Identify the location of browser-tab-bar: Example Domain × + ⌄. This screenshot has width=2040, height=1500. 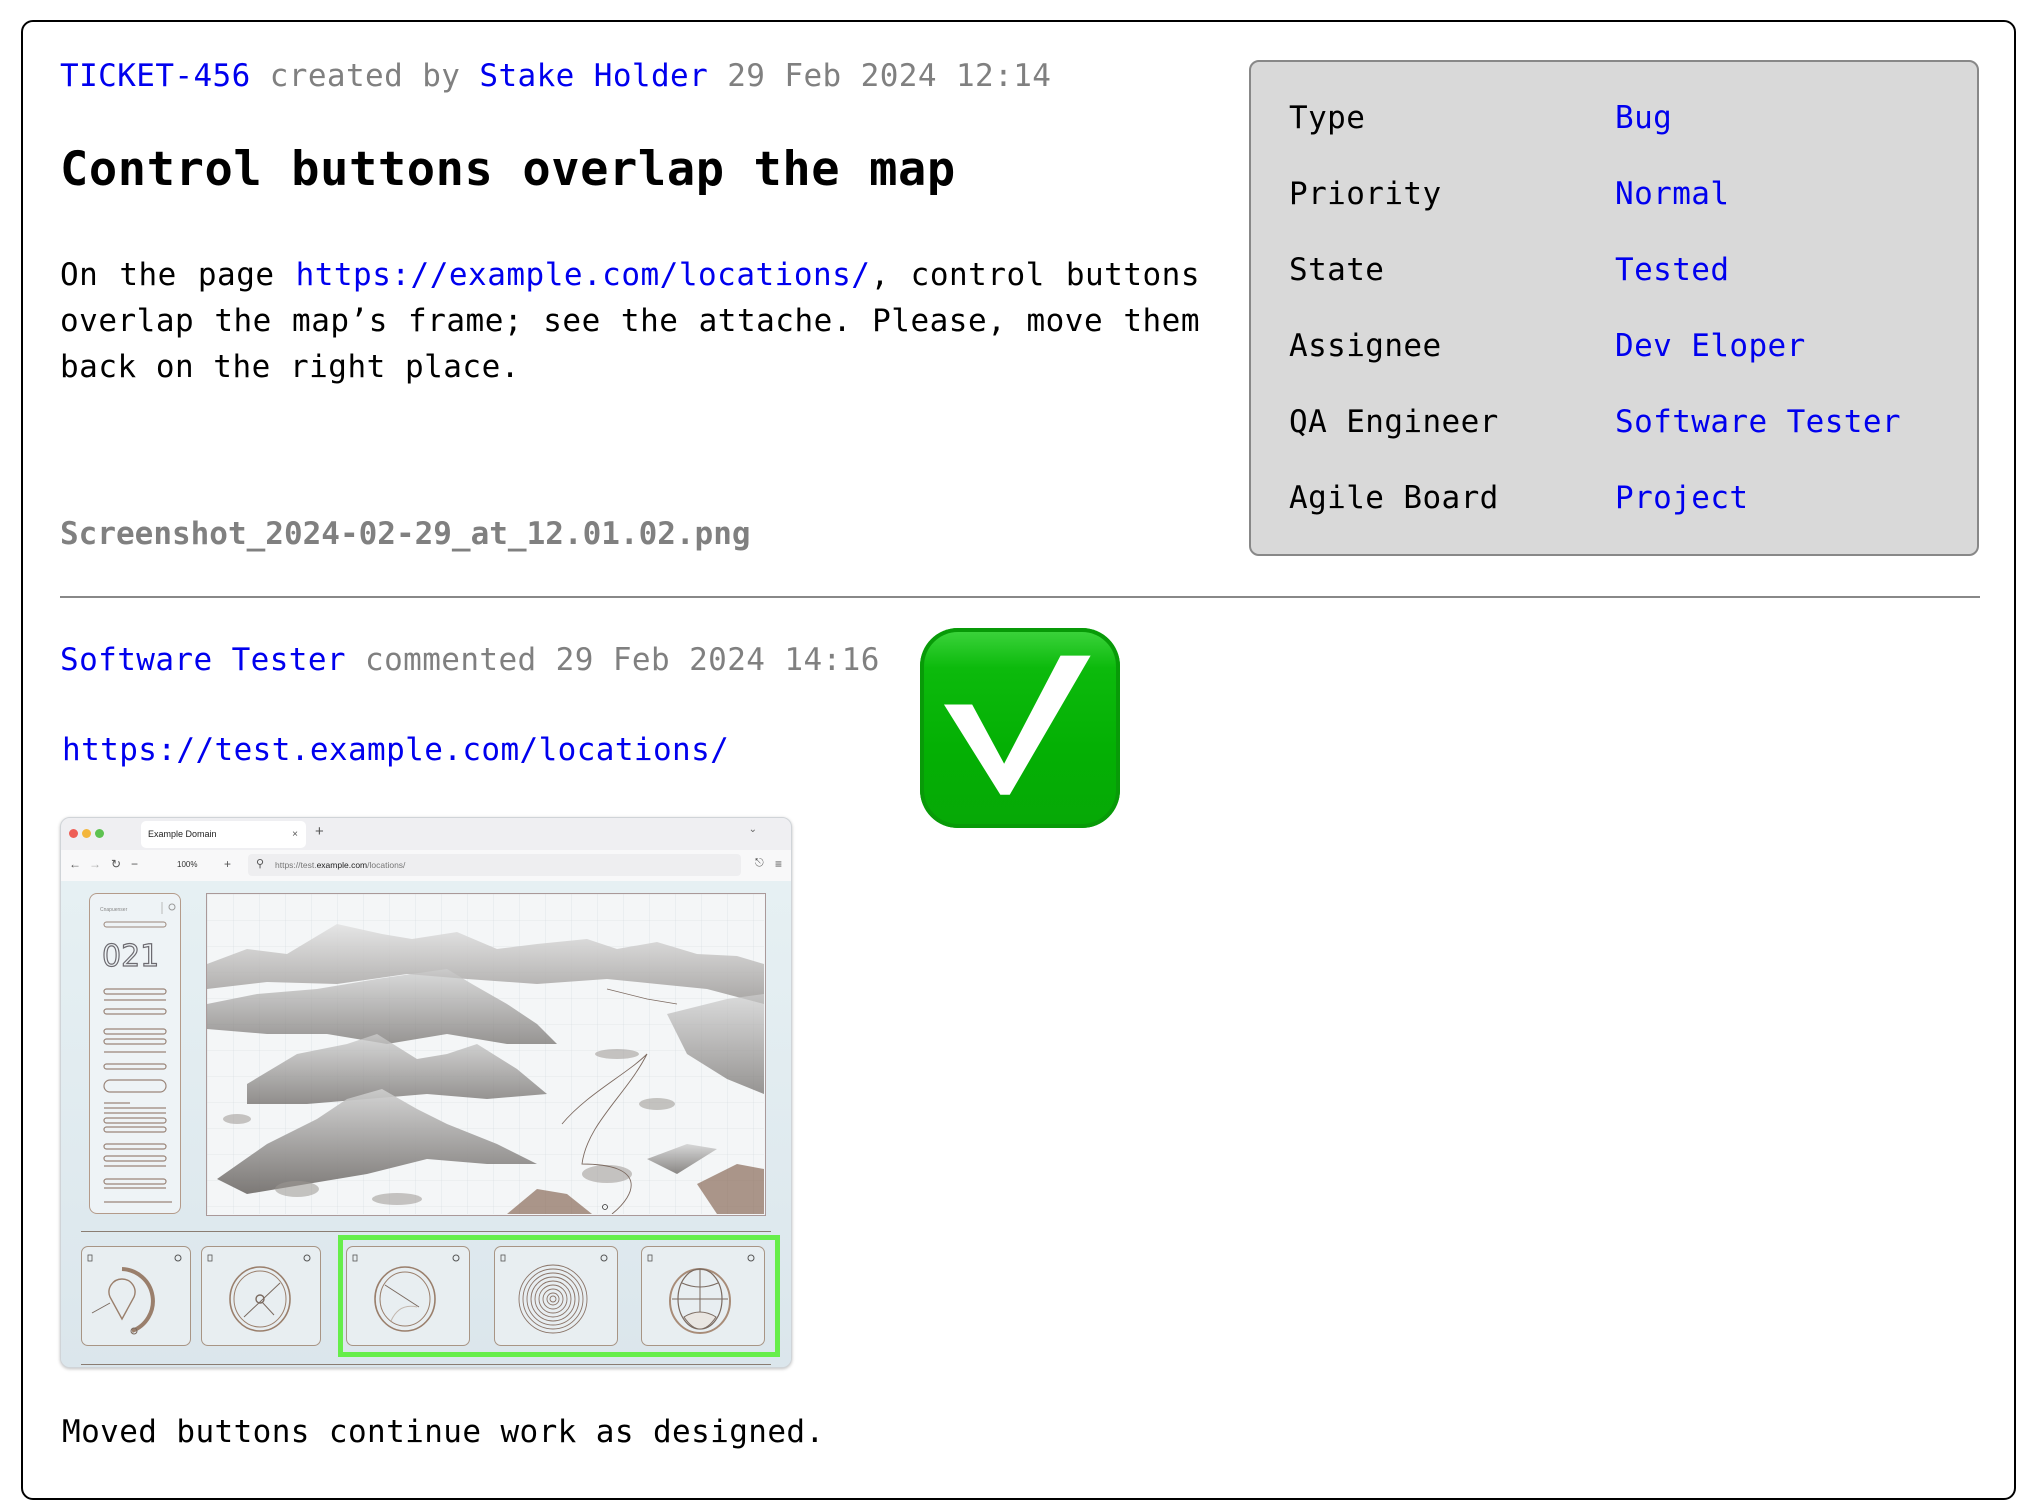
(426, 834).